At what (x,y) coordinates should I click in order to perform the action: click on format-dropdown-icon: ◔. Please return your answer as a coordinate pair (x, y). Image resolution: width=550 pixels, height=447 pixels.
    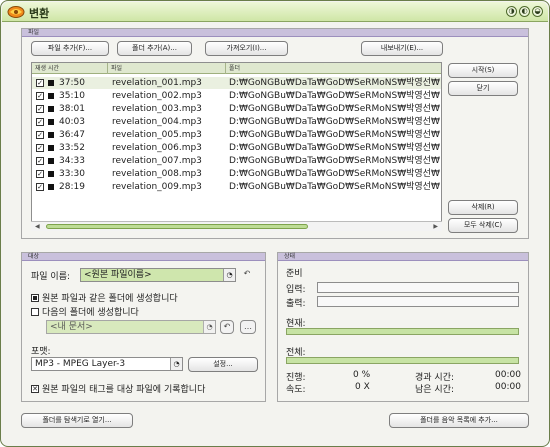
    Looking at the image, I should click on (176, 364).